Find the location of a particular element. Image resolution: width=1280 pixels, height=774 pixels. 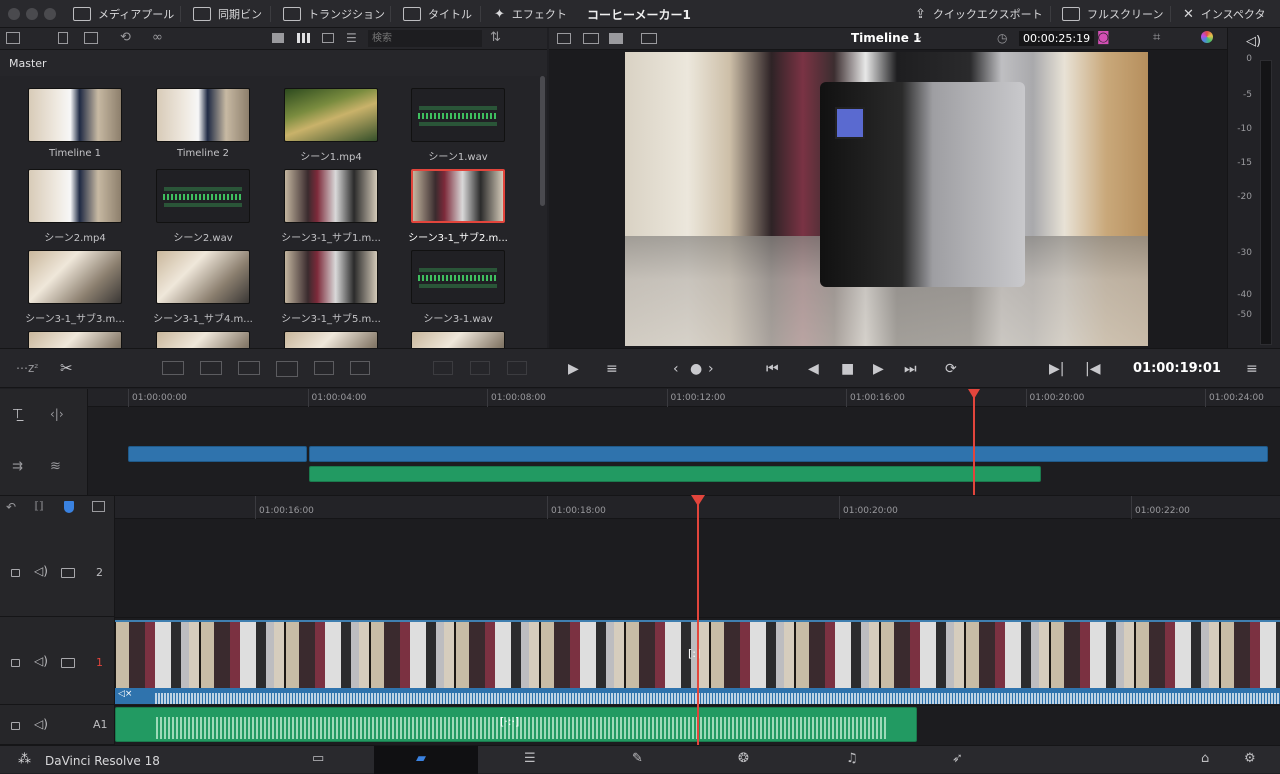

audio-track-icon: ≋ is located at coordinates (55, 466).